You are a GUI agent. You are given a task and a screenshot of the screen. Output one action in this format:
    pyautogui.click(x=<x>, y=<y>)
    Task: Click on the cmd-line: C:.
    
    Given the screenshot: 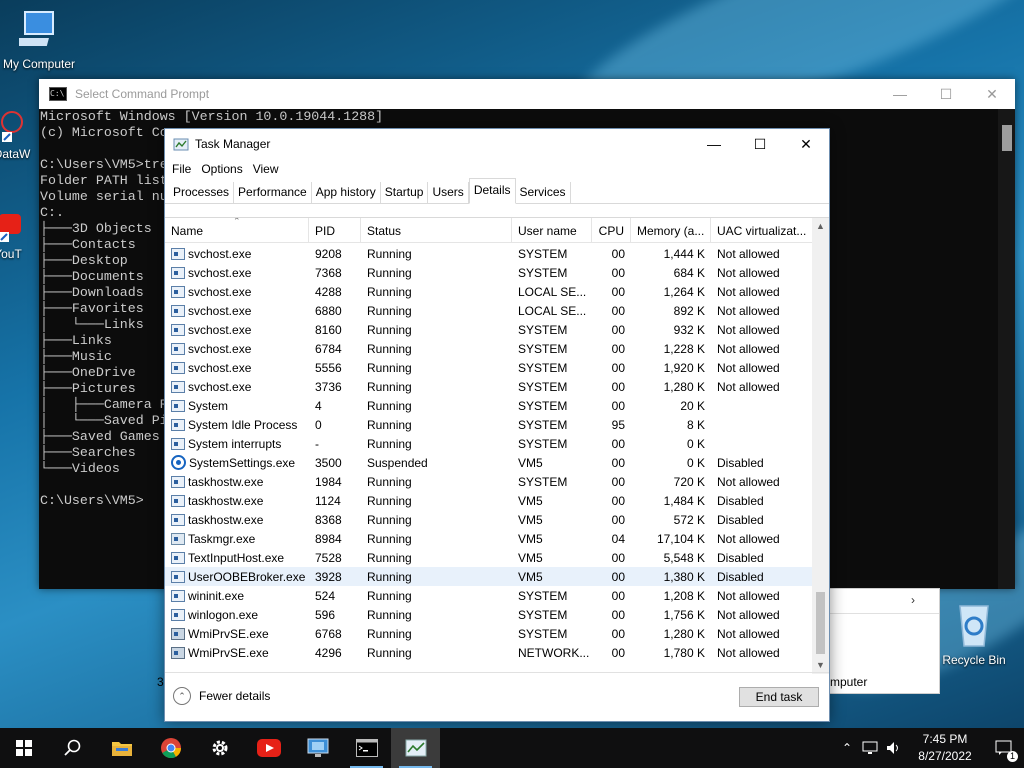 What is the action you would take?
    pyautogui.click(x=52, y=212)
    